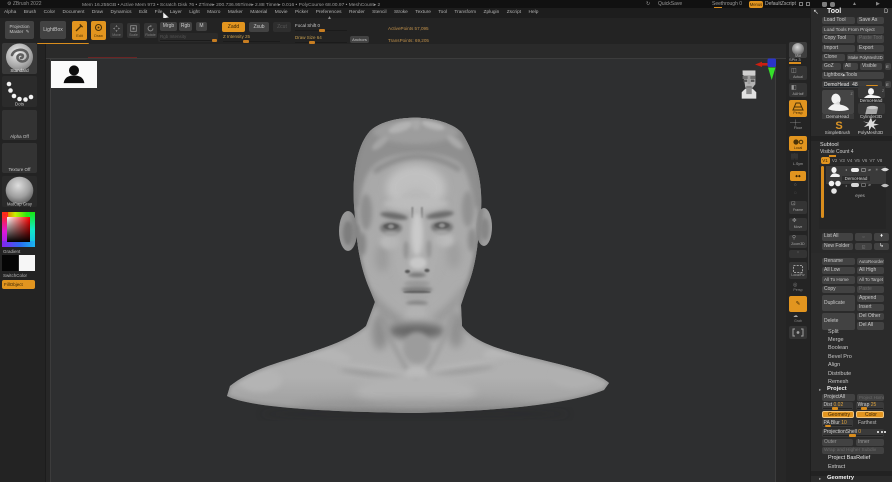 The width and height of the screenshot is (892, 482). What do you see at coordinates (20, 204) in the screenshot?
I see `svg-text: MatCap Gray` at bounding box center [20, 204].